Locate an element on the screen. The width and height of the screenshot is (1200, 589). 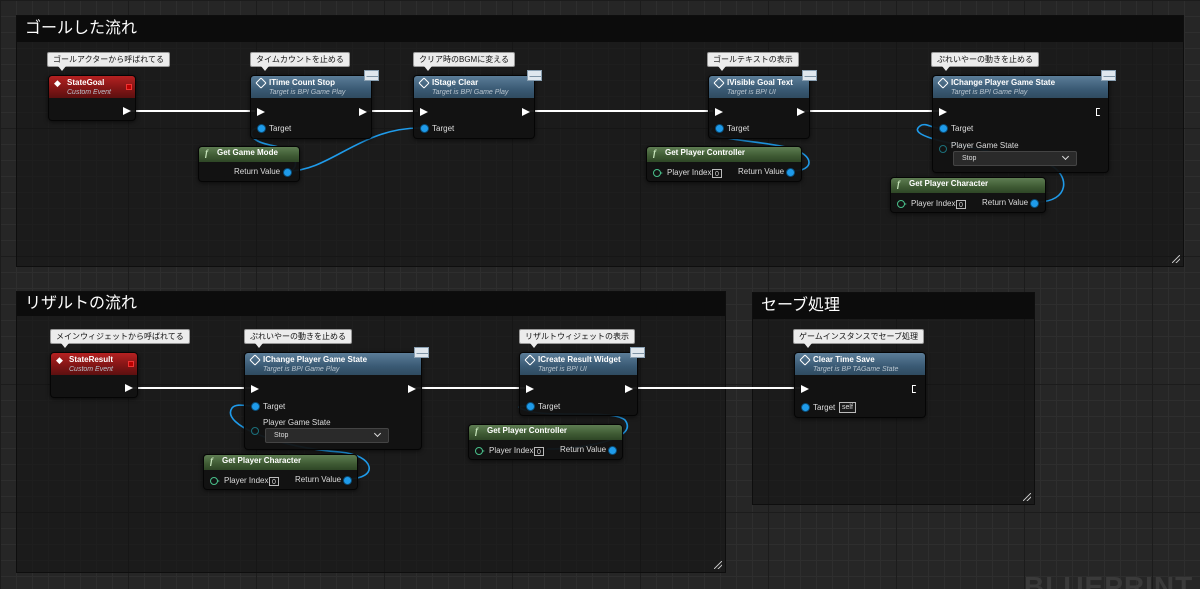
node-title: IStage Clear is located at coordinates (455, 82).